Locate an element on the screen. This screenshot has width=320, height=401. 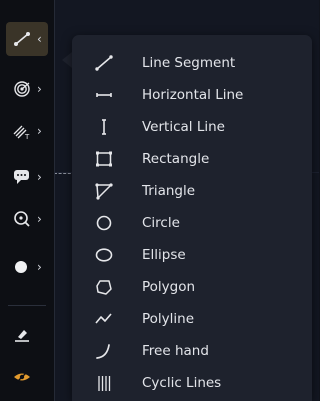
menu-item-label: Horizontal Line is located at coordinates (193, 95).